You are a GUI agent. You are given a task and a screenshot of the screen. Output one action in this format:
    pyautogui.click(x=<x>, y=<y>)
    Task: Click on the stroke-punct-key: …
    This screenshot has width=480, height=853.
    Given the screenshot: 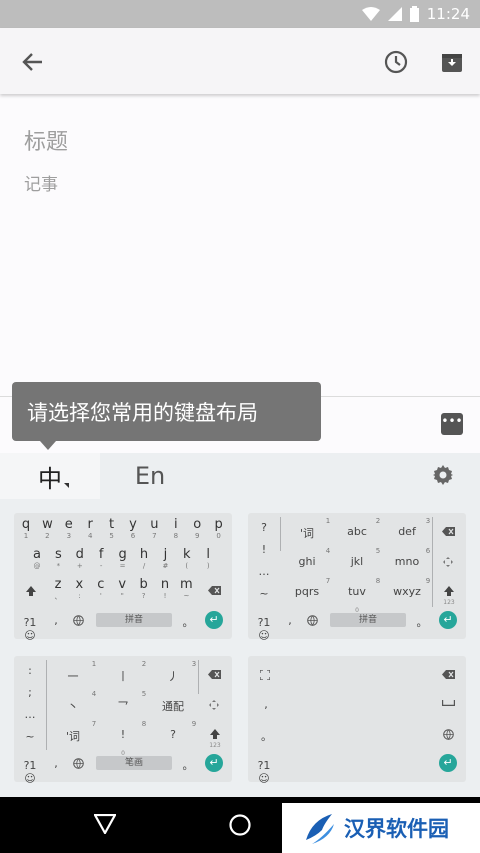 What is the action you would take?
    pyautogui.click(x=30, y=714)
    